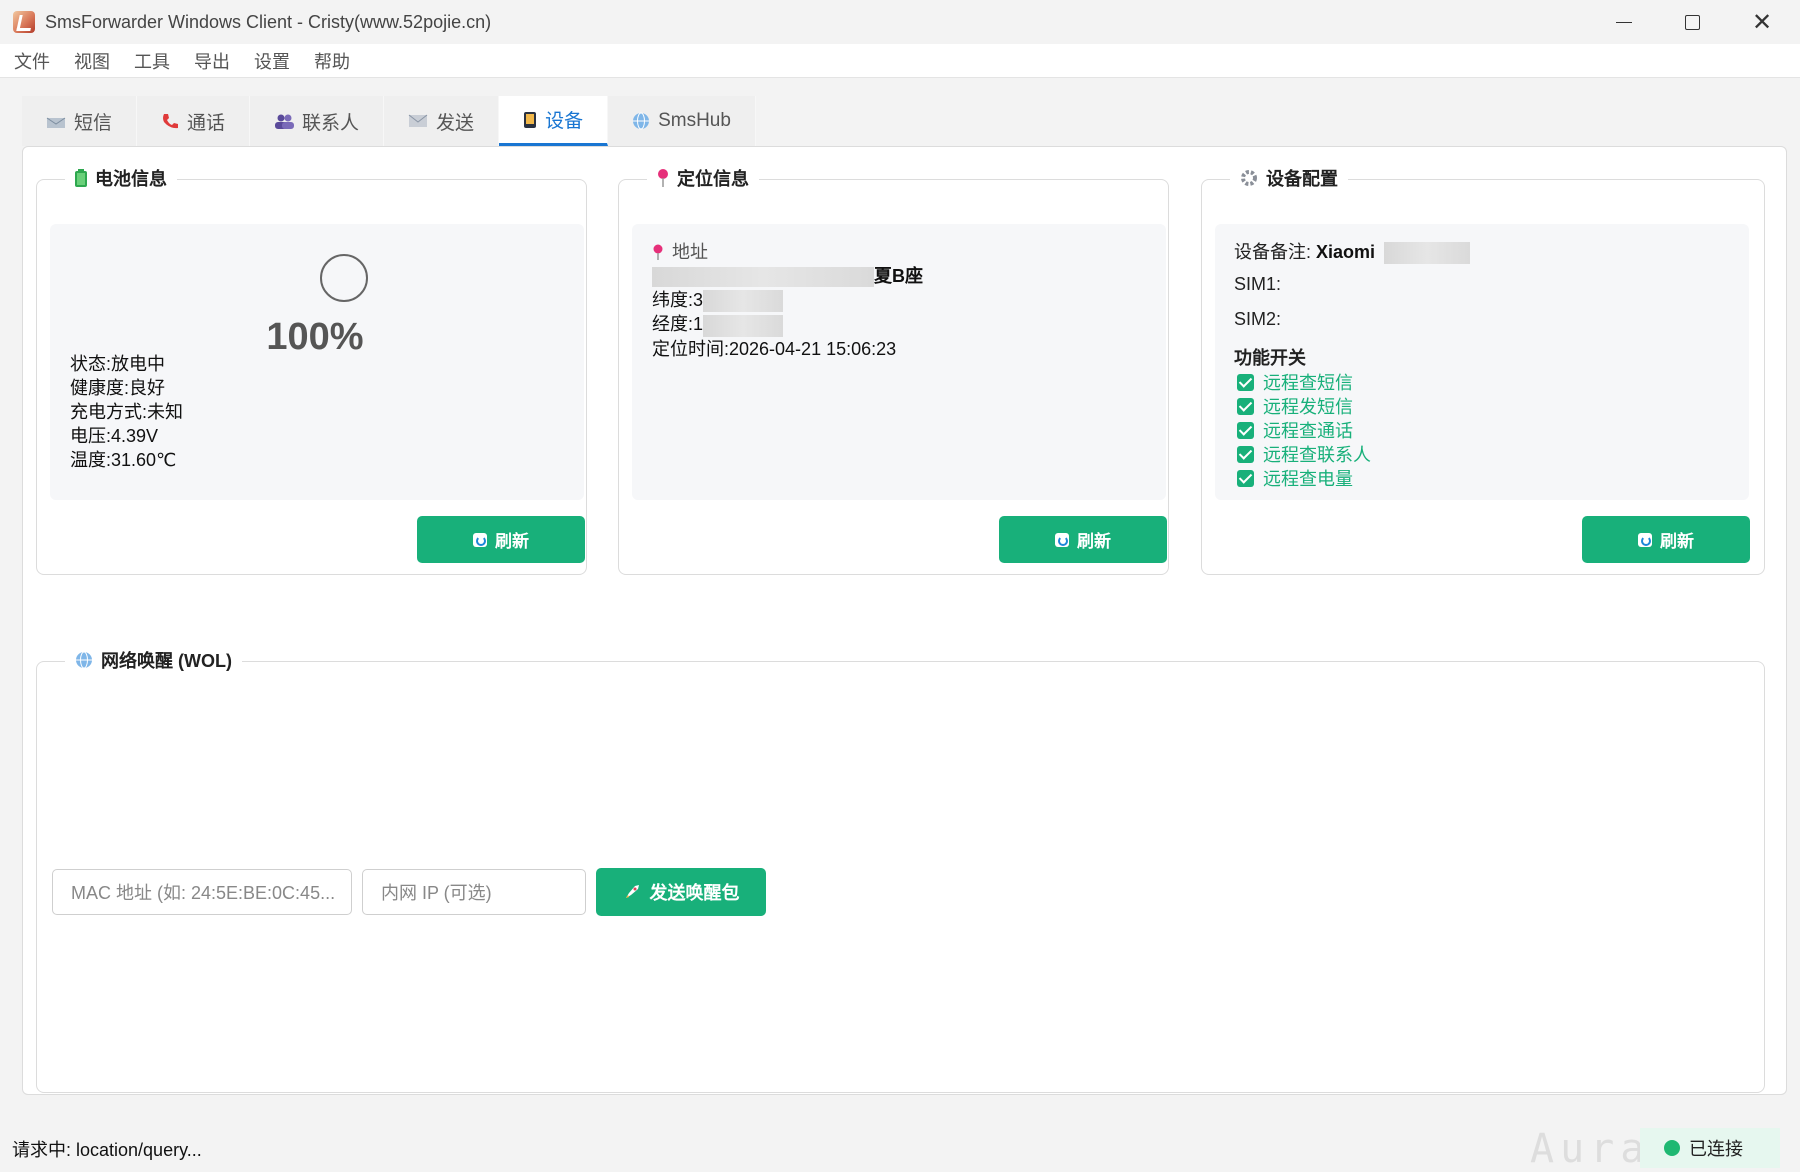 Image resolution: width=1800 pixels, height=1172 pixels. Describe the element at coordinates (787, 324) in the screenshot. I see `longitude: 经度:1` at that location.